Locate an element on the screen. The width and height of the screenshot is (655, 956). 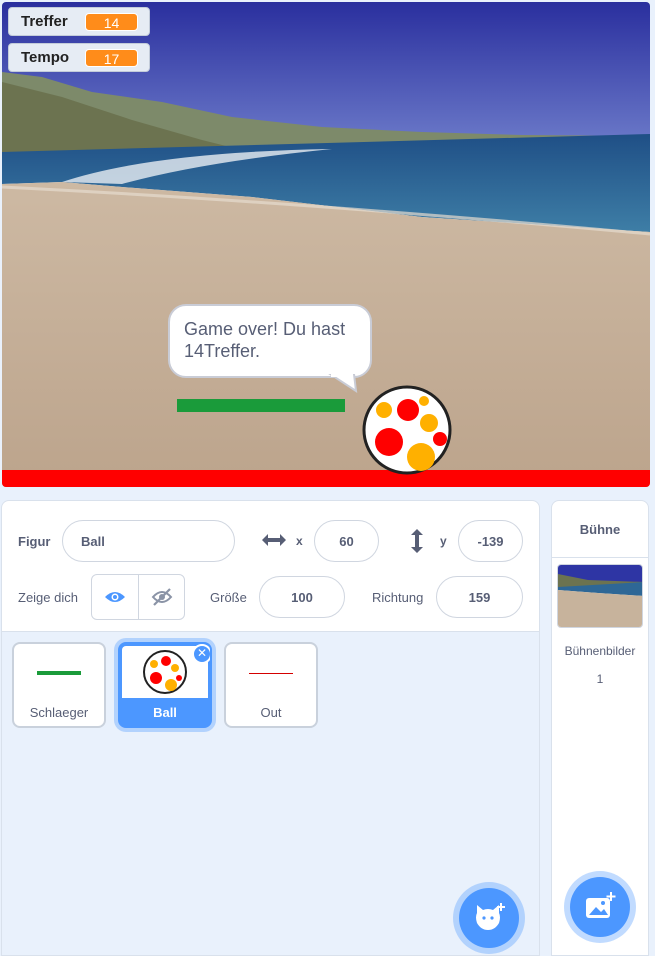
stage-selector-panel: Bühne Bühnenbilder 1 is located at coordinates (600, 728).